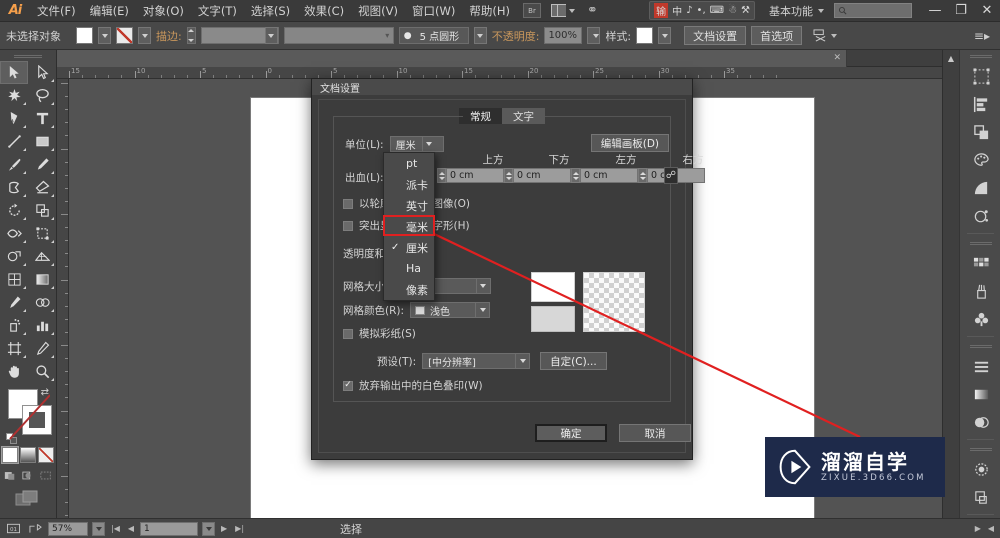  Describe the element at coordinates (834, 35) in the screenshot. I see `align-chevron-icon` at that location.